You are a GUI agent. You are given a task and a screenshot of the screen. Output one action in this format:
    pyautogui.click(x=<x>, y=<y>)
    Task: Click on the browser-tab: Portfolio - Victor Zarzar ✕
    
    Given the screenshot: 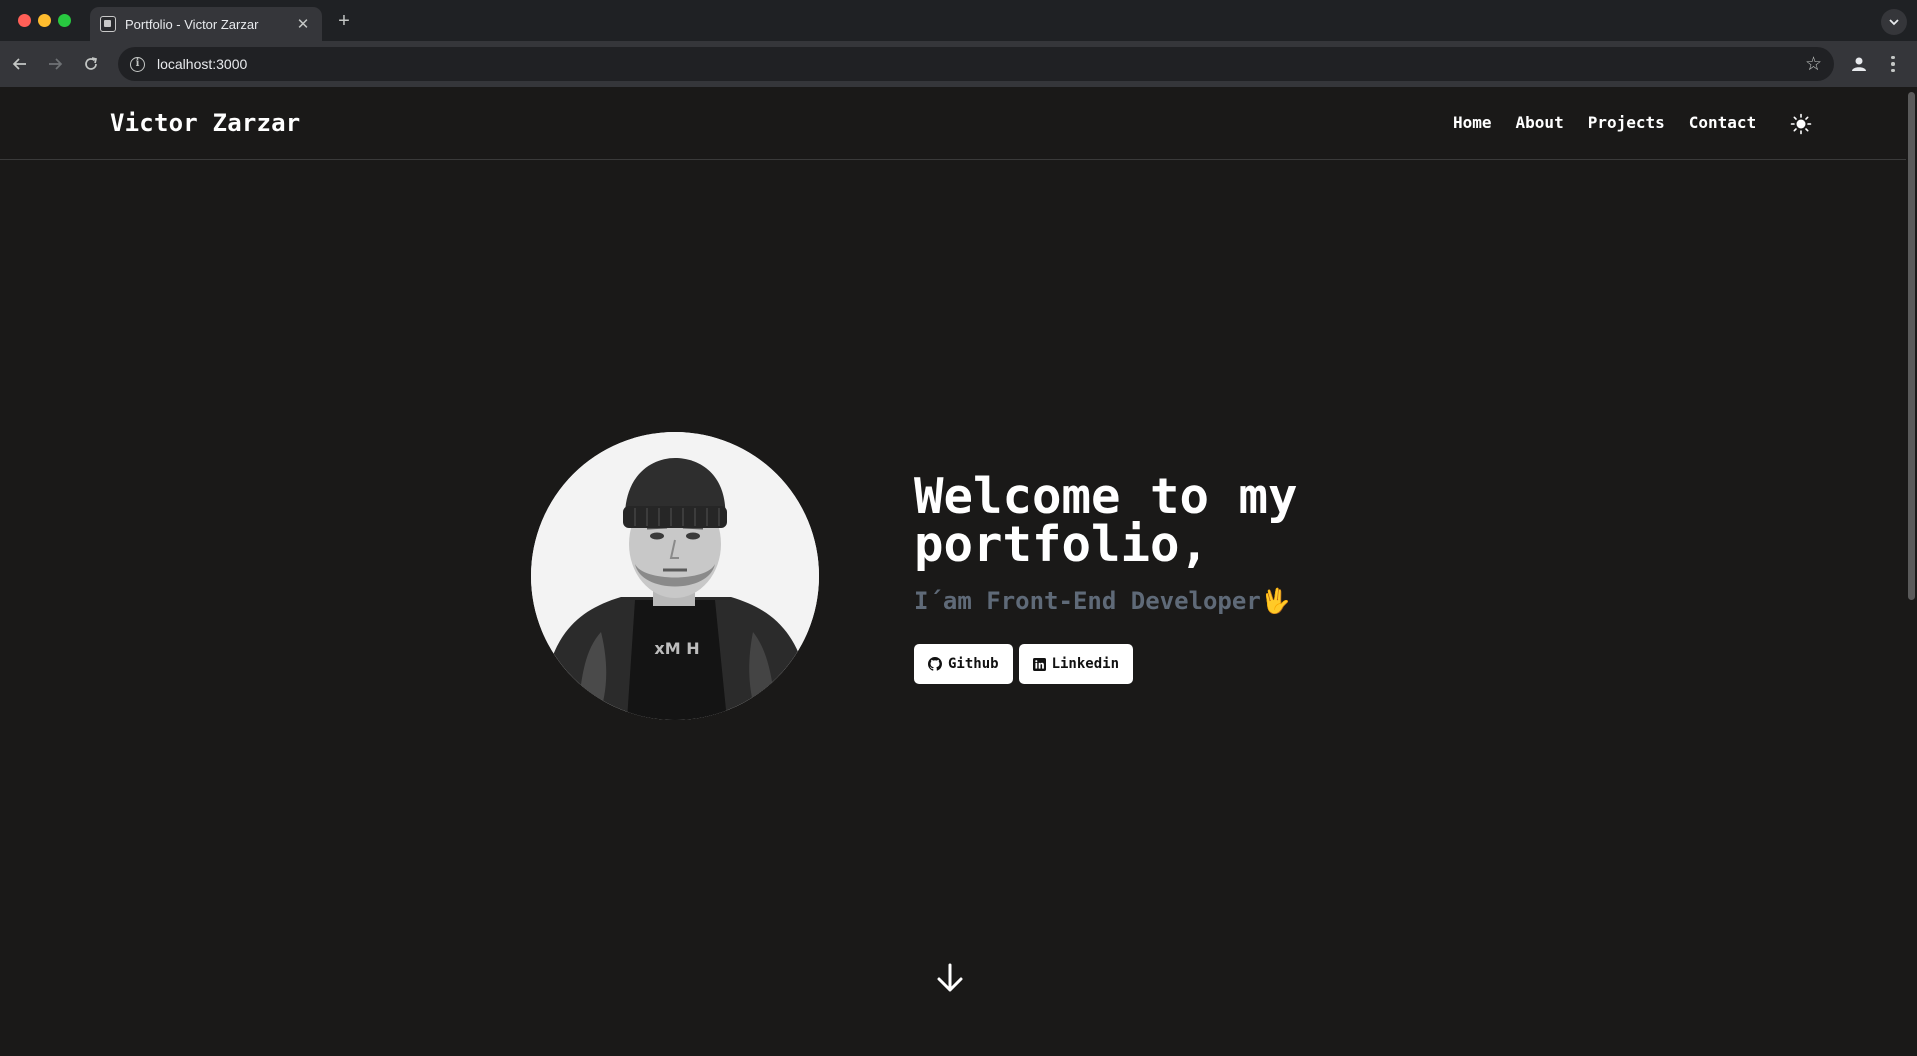 What is the action you would take?
    pyautogui.click(x=206, y=24)
    